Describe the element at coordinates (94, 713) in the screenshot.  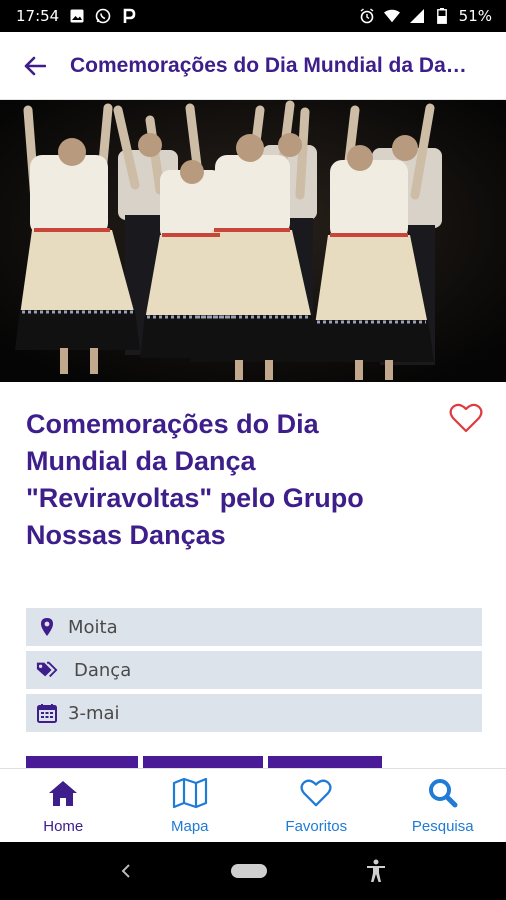
I see `date-text: 3-mai` at that location.